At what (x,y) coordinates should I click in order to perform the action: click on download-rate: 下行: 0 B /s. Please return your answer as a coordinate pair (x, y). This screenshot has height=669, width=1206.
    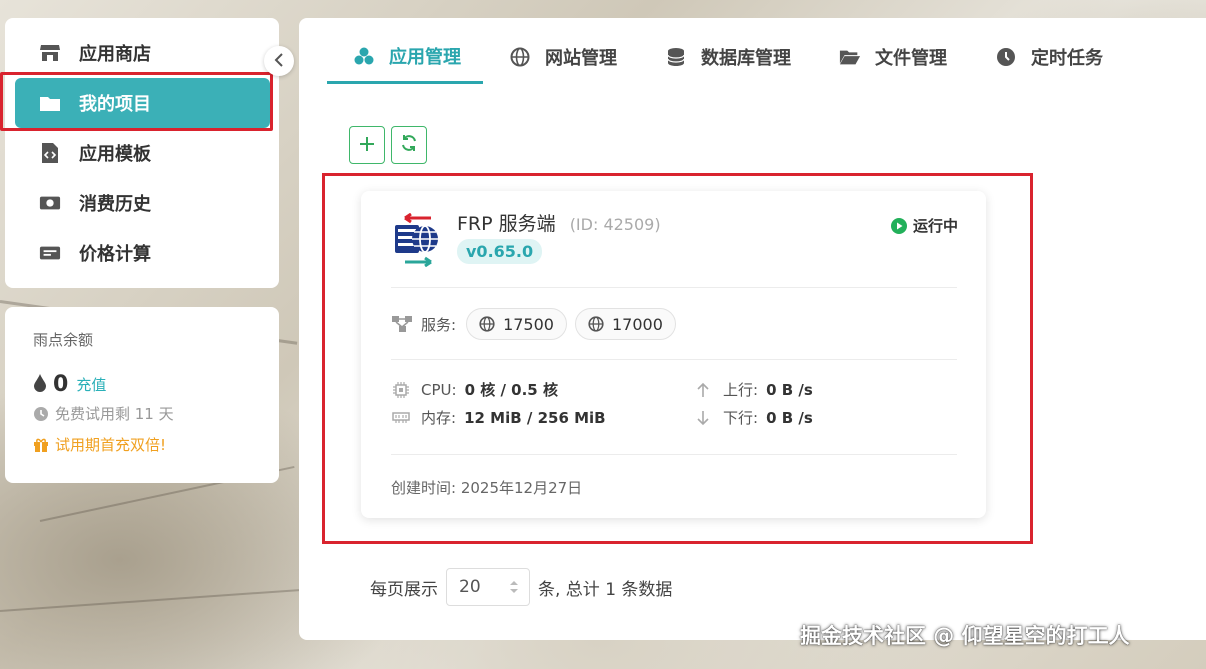
    Looking at the image, I should click on (753, 417).